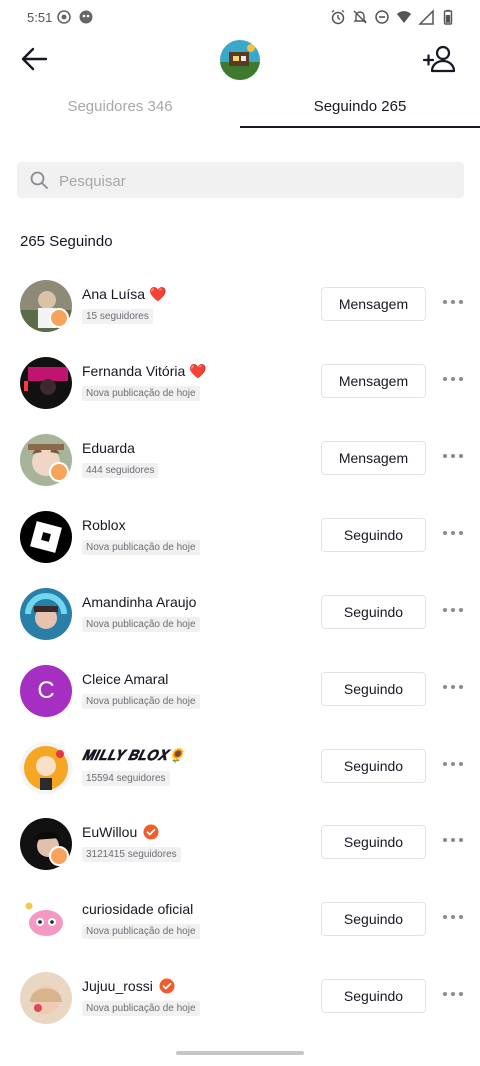  I want to click on user-subtitle: 444 seguidores, so click(120, 470).